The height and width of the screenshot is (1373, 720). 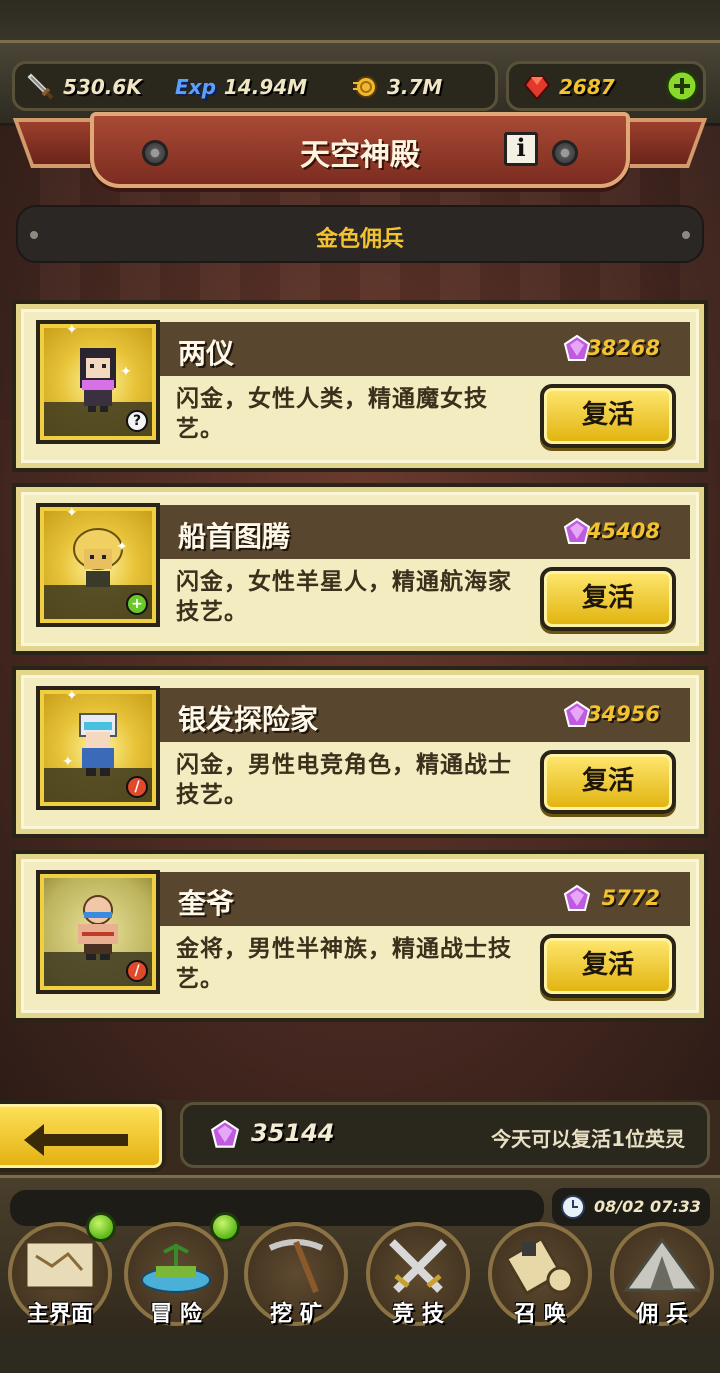 I want to click on mercenary-card: ✦ ✦ + 船首图腾 45408 闪金，女性羊星人，精通航海家技艺。 复活, so click(x=360, y=569).